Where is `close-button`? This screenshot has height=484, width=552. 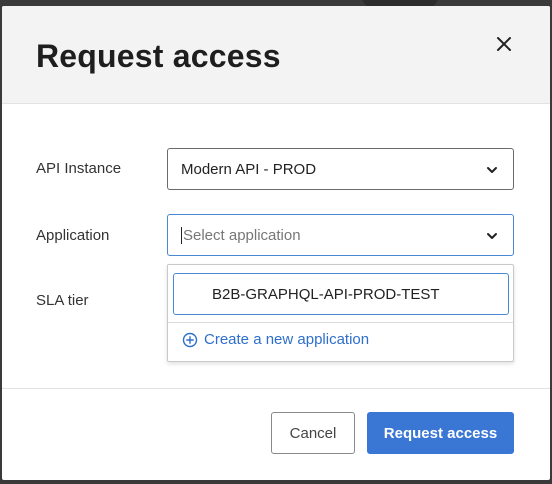
close-button is located at coordinates (504, 44).